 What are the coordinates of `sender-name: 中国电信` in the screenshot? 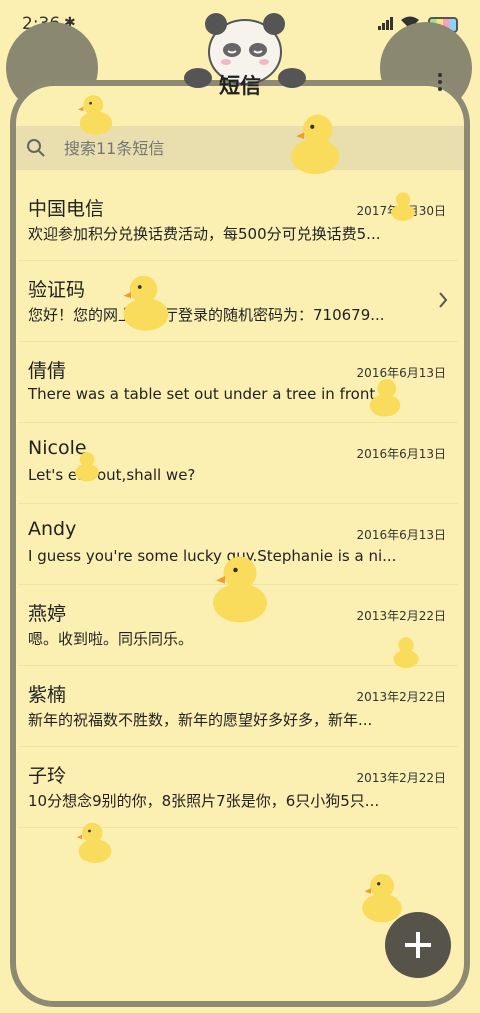 It's located at (66, 209).